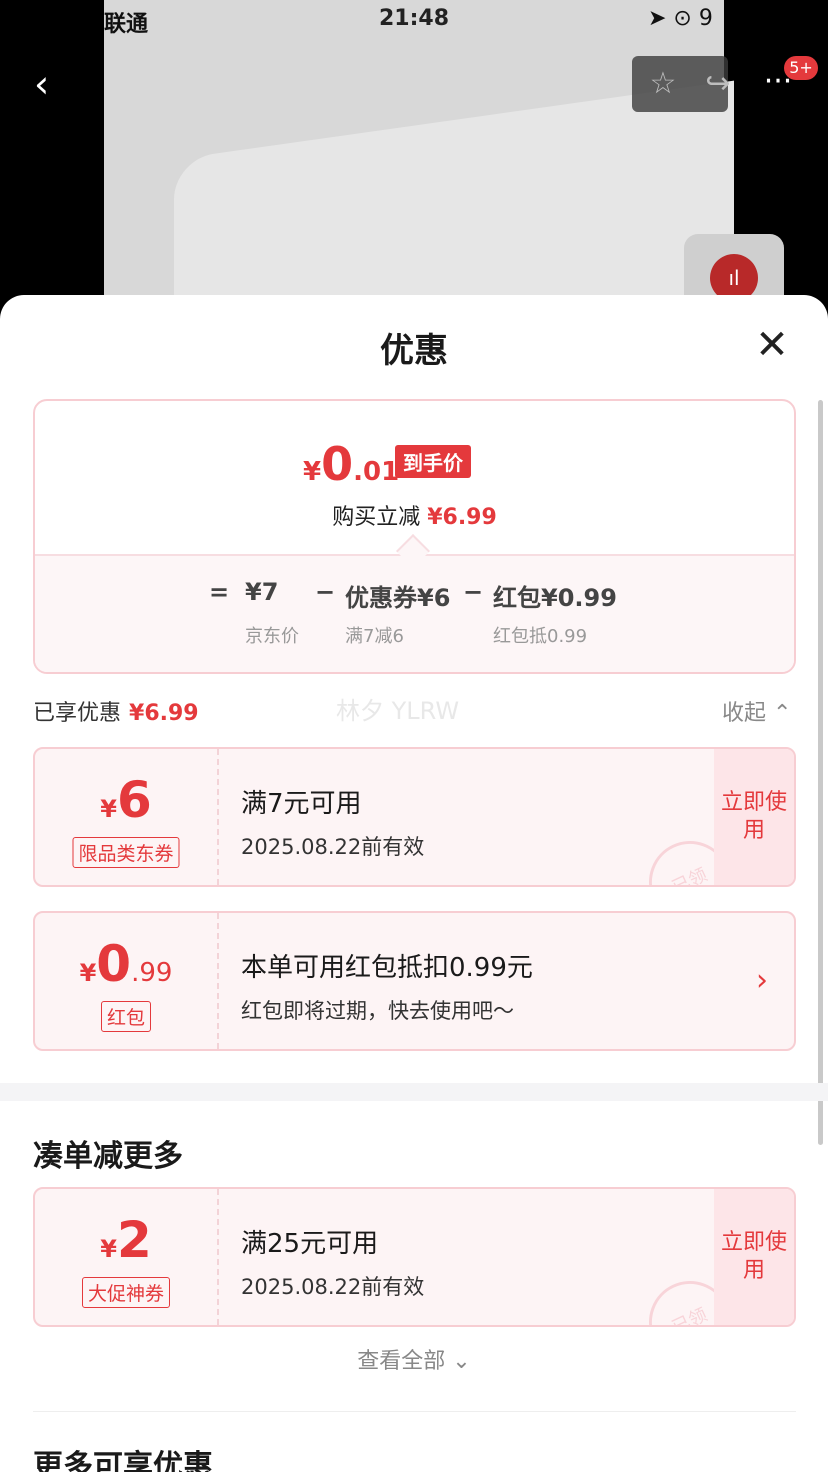 This screenshot has width=828, height=1472. Describe the element at coordinates (398, 711) in the screenshot. I see `watermark: 林夕 YLRW` at that location.